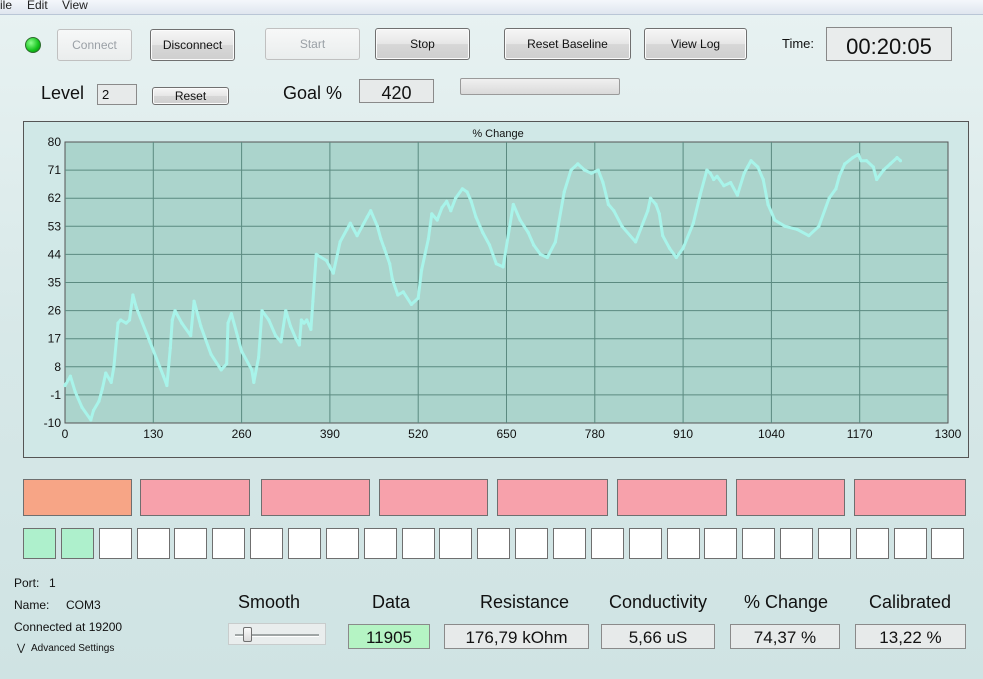  I want to click on time-label: Time:, so click(798, 43).